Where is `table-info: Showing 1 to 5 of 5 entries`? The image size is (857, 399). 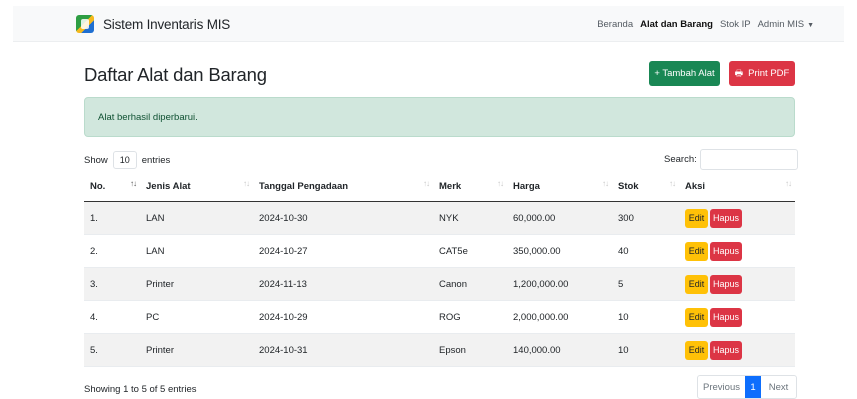 table-info: Showing 1 to 5 of 5 entries is located at coordinates (140, 389).